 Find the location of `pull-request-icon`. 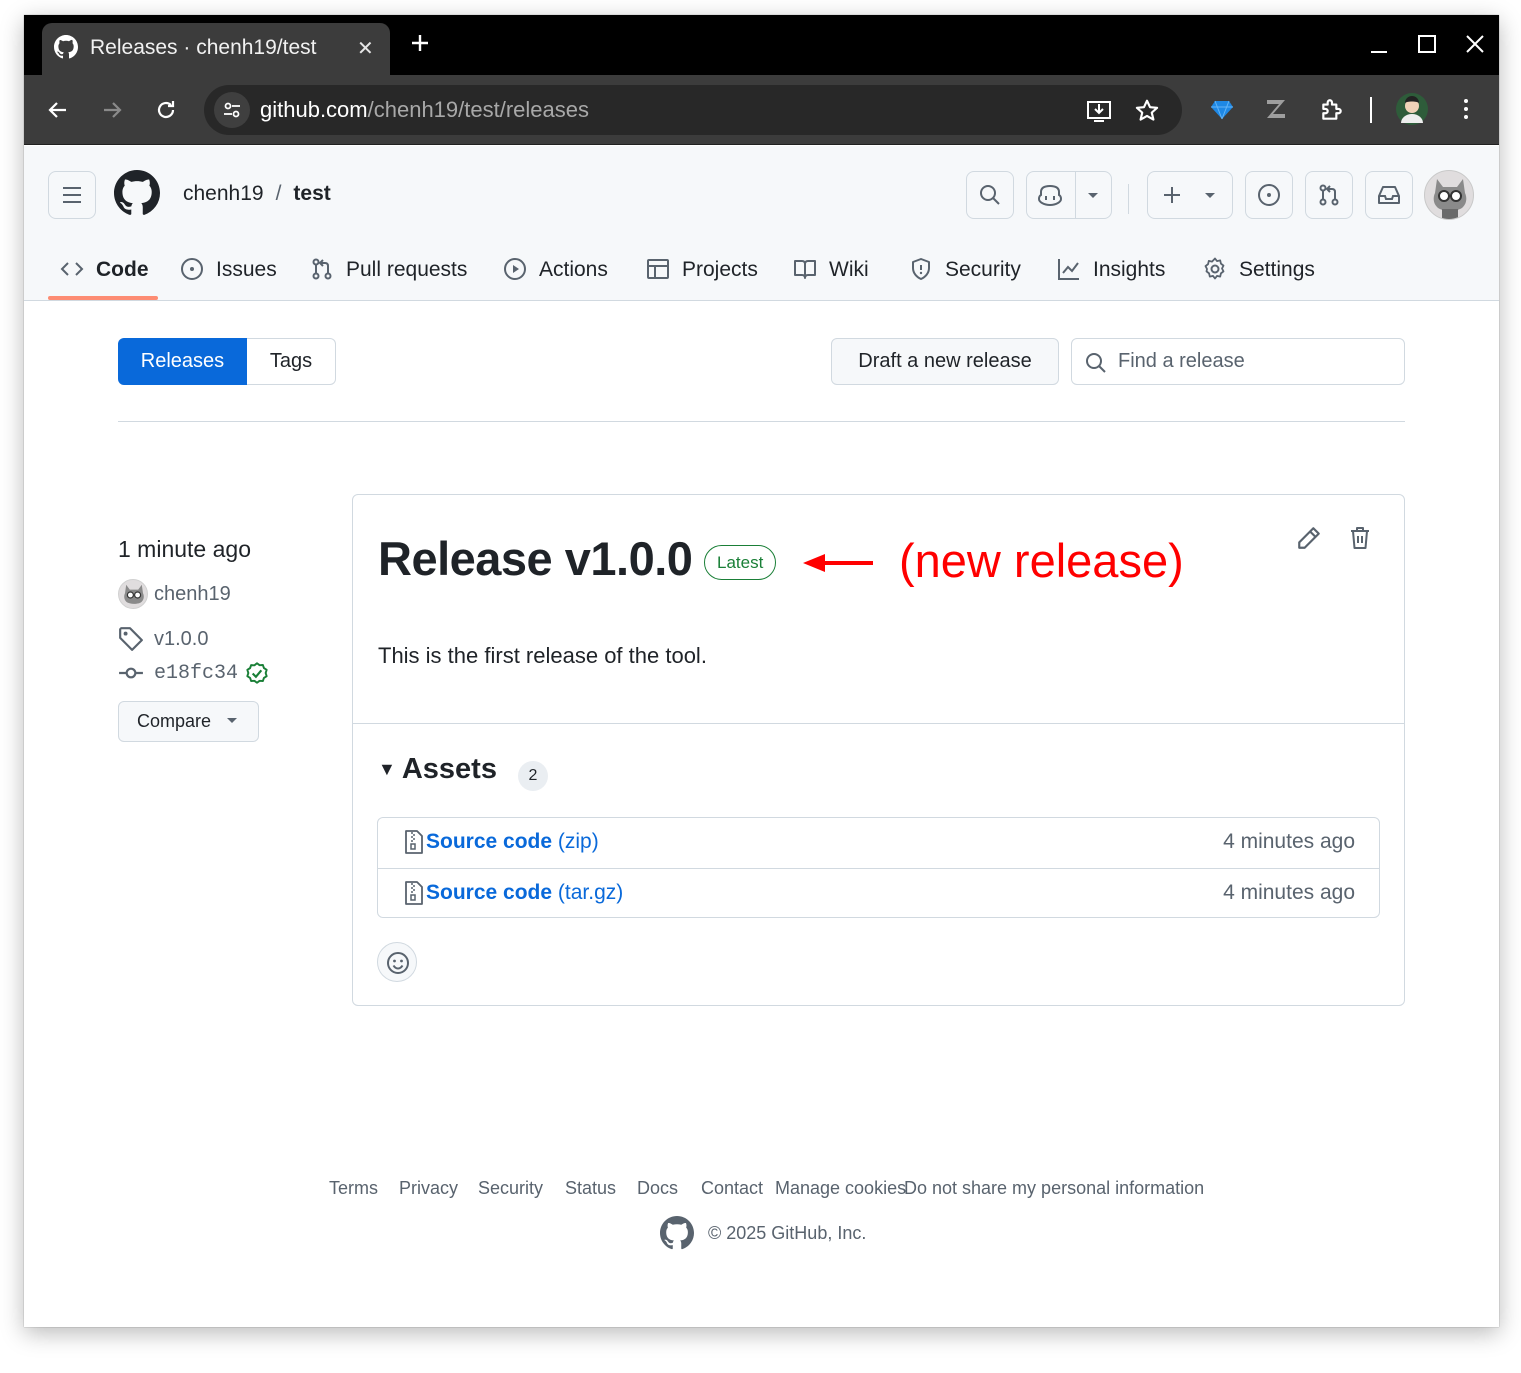

pull-request-icon is located at coordinates (1329, 195).